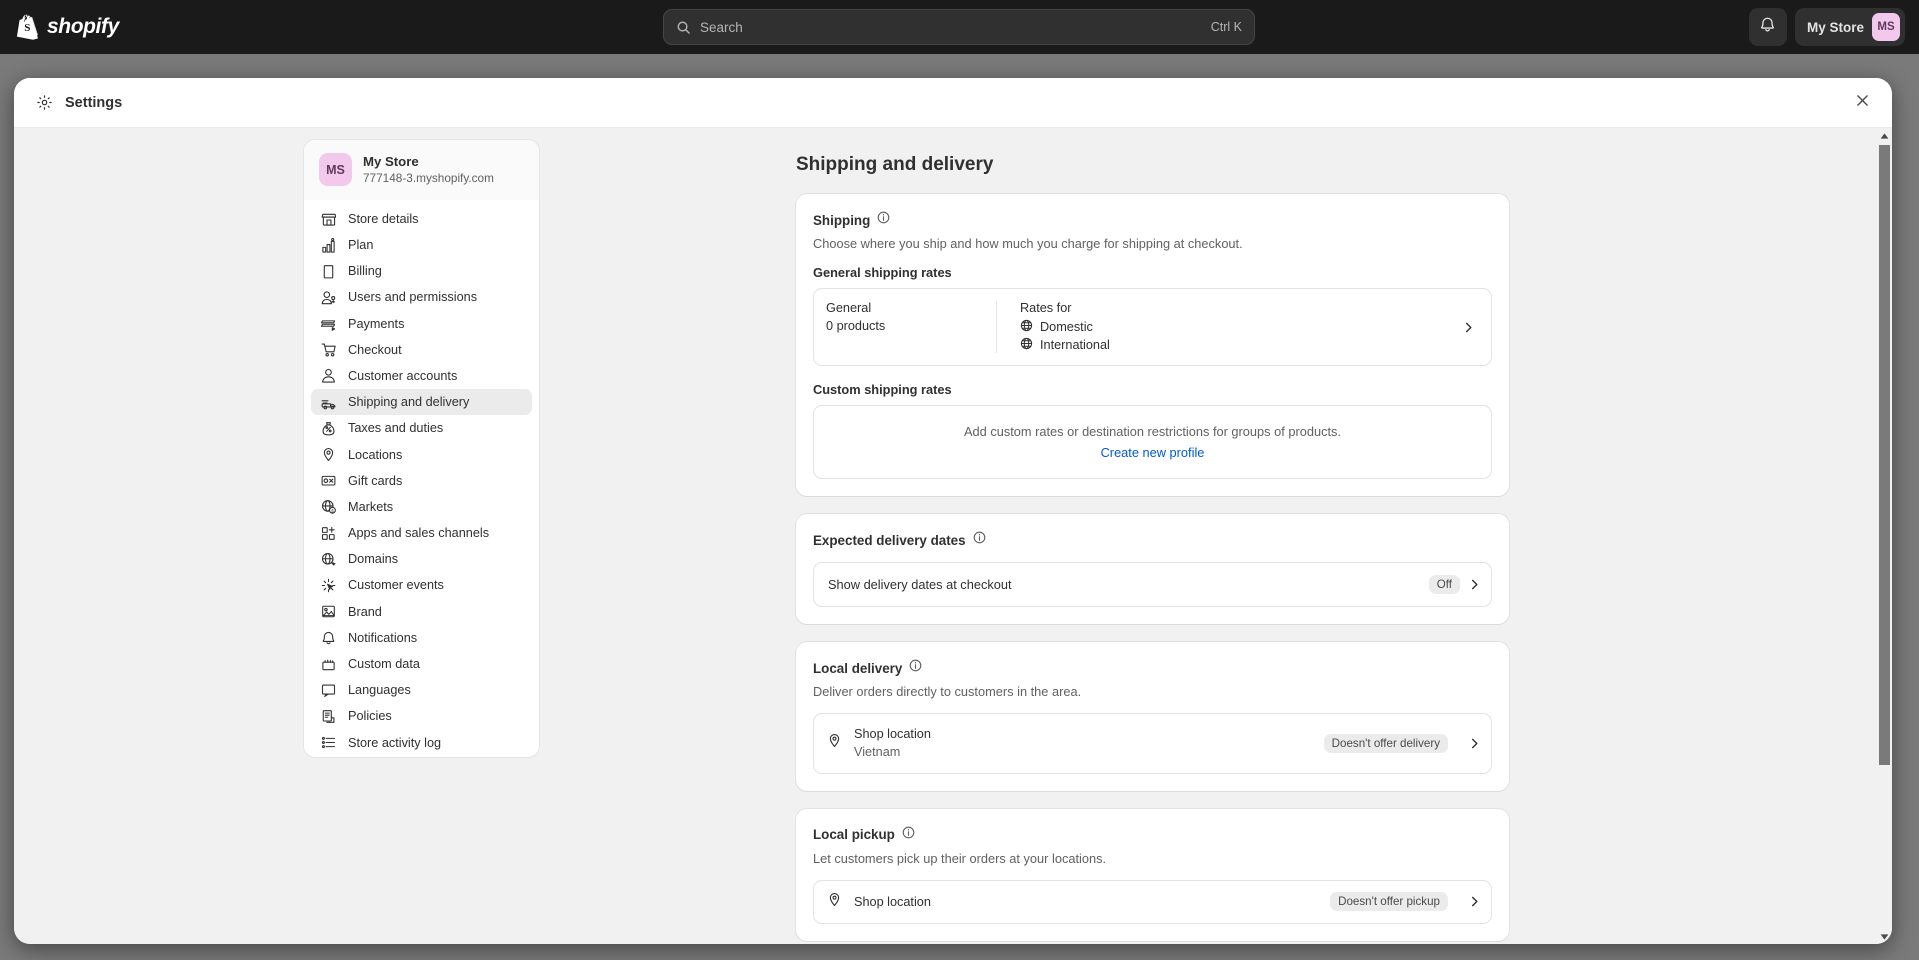 The image size is (1919, 960). I want to click on globe-icon, so click(1026, 327).